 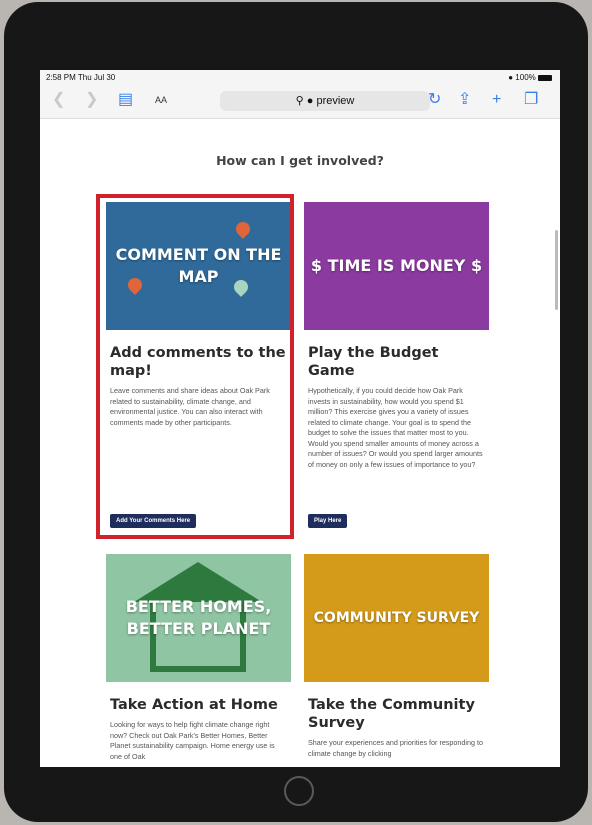 I want to click on back-icon: ❮, so click(x=58, y=100).